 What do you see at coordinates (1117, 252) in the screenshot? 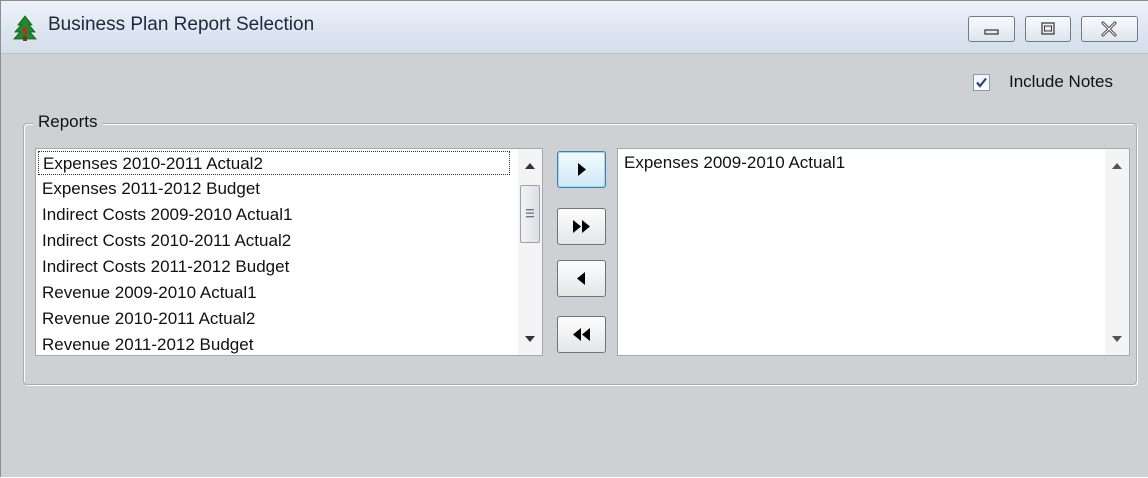
I see `selected-list-scrollbar` at bounding box center [1117, 252].